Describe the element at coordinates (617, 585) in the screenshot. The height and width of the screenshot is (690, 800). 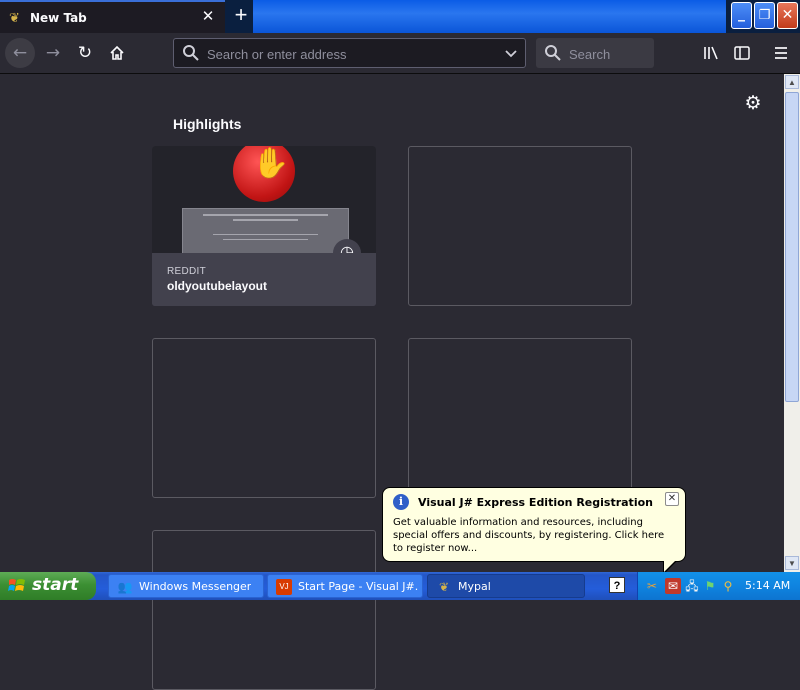
I see `help-button: ?` at that location.